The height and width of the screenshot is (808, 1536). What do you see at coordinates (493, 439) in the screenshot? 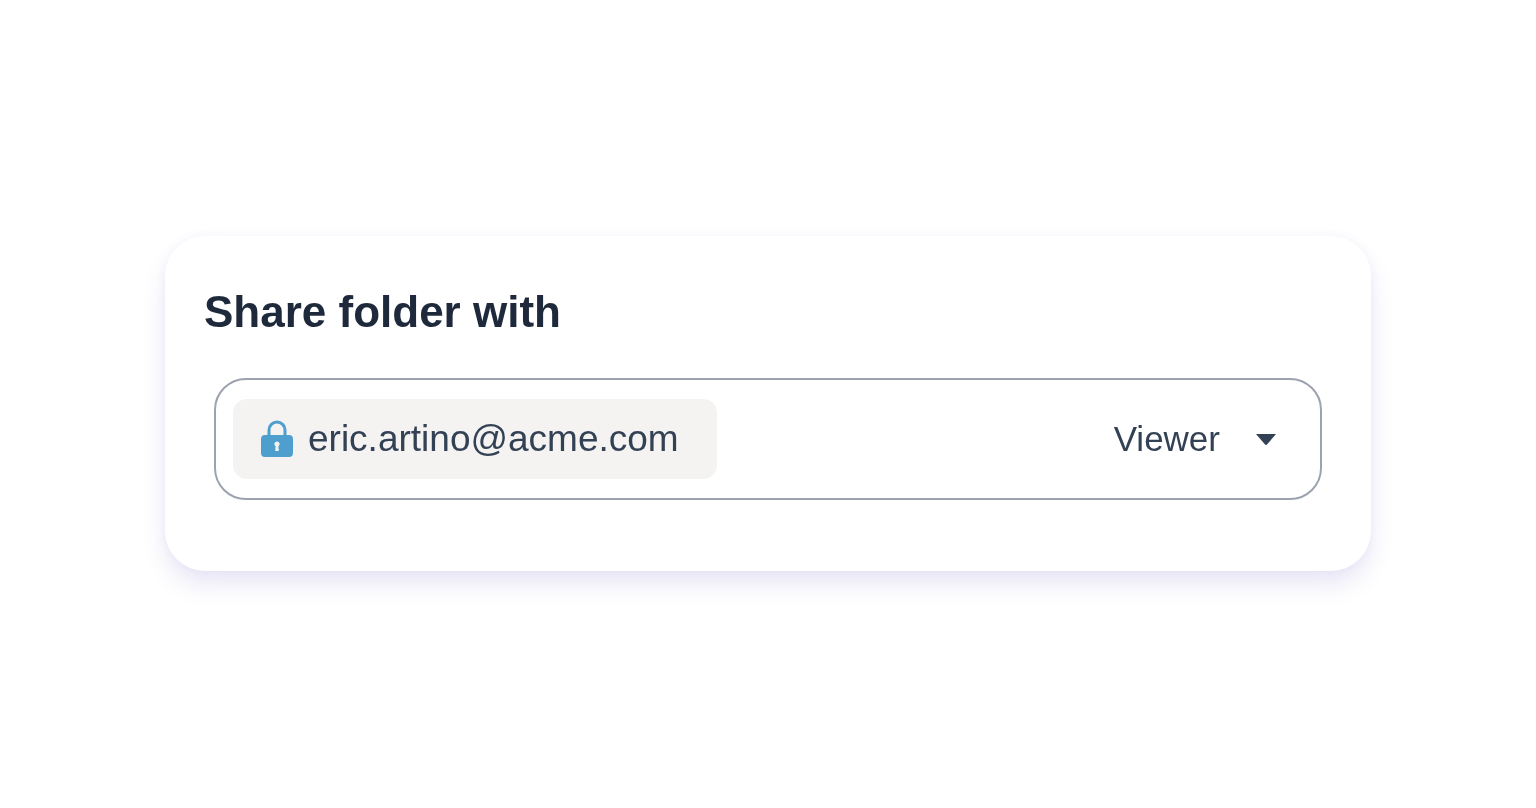
I see `recipient-email: eric.artino@acme.com` at bounding box center [493, 439].